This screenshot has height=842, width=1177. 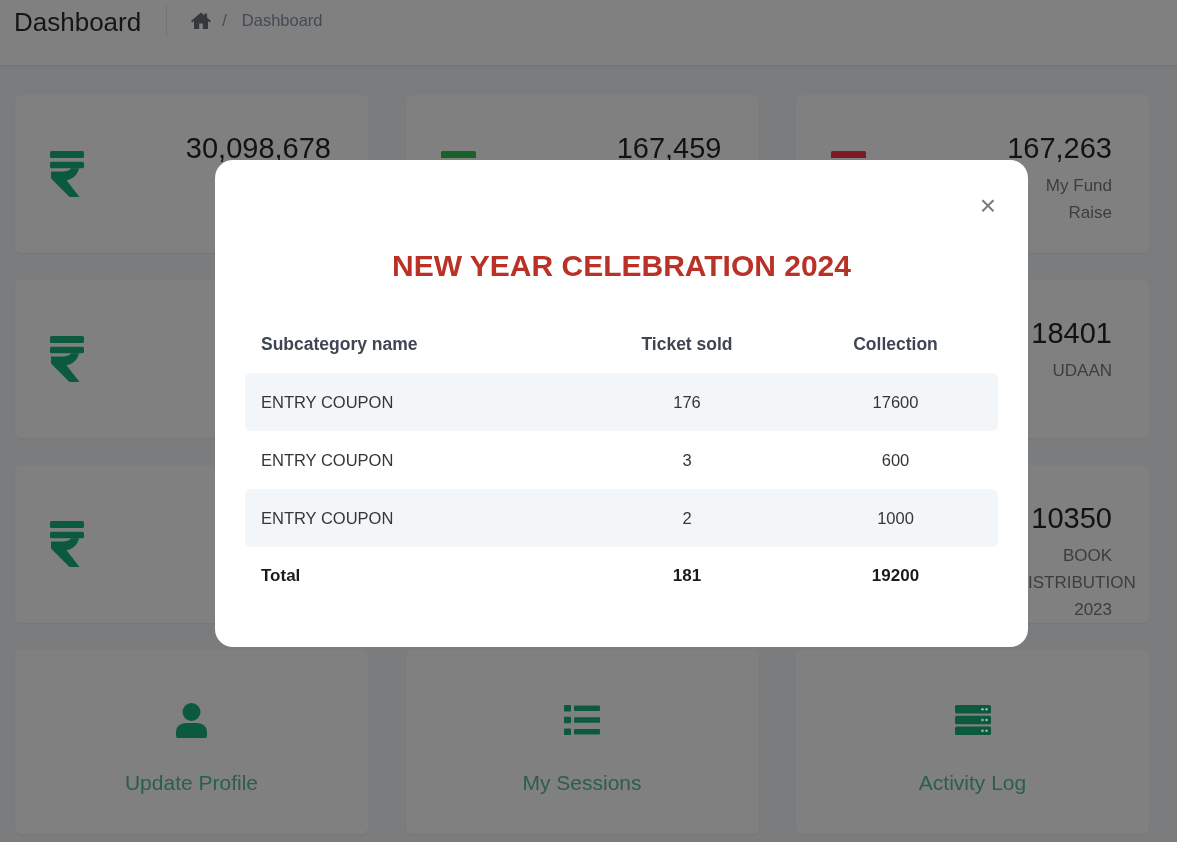 I want to click on action-card: My Sessions, so click(x=582, y=742).